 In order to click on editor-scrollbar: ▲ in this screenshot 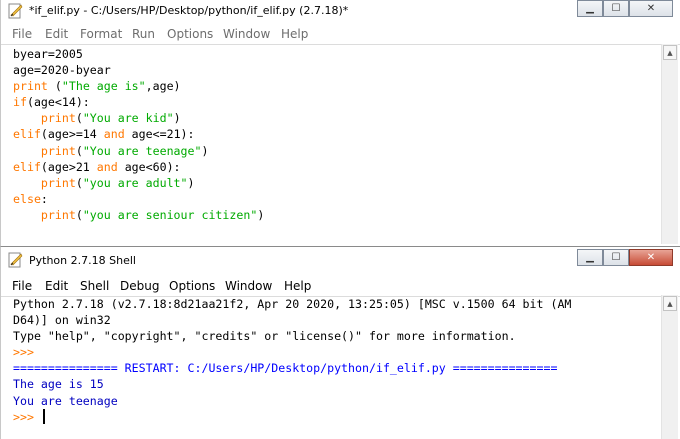, I will do `click(669, 144)`.